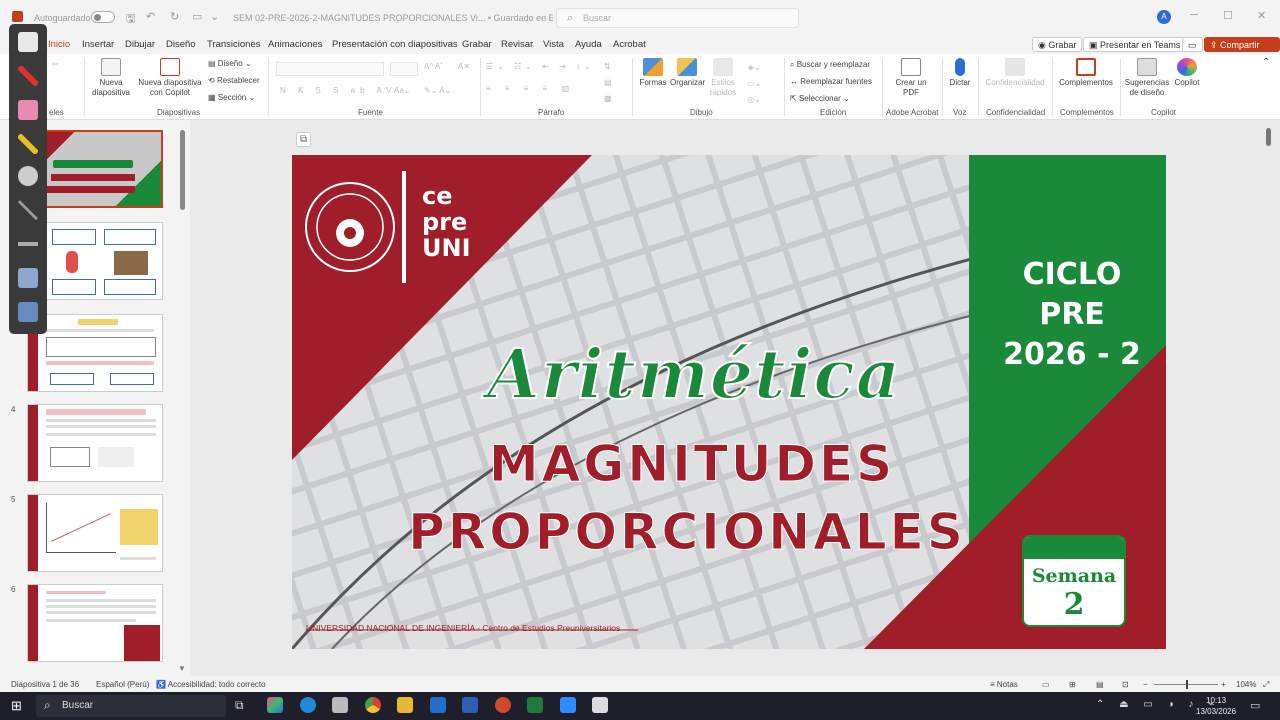  I want to click on accessibility-status: ♿ Accesibilidad: todo correcto, so click(211, 684).